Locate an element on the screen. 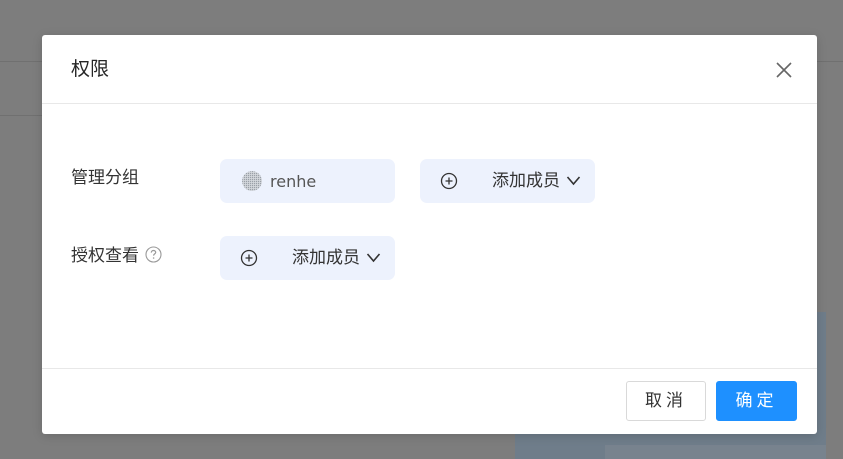 Image resolution: width=843 pixels, height=459 pixels. cancel-button: 取消 is located at coordinates (666, 401).